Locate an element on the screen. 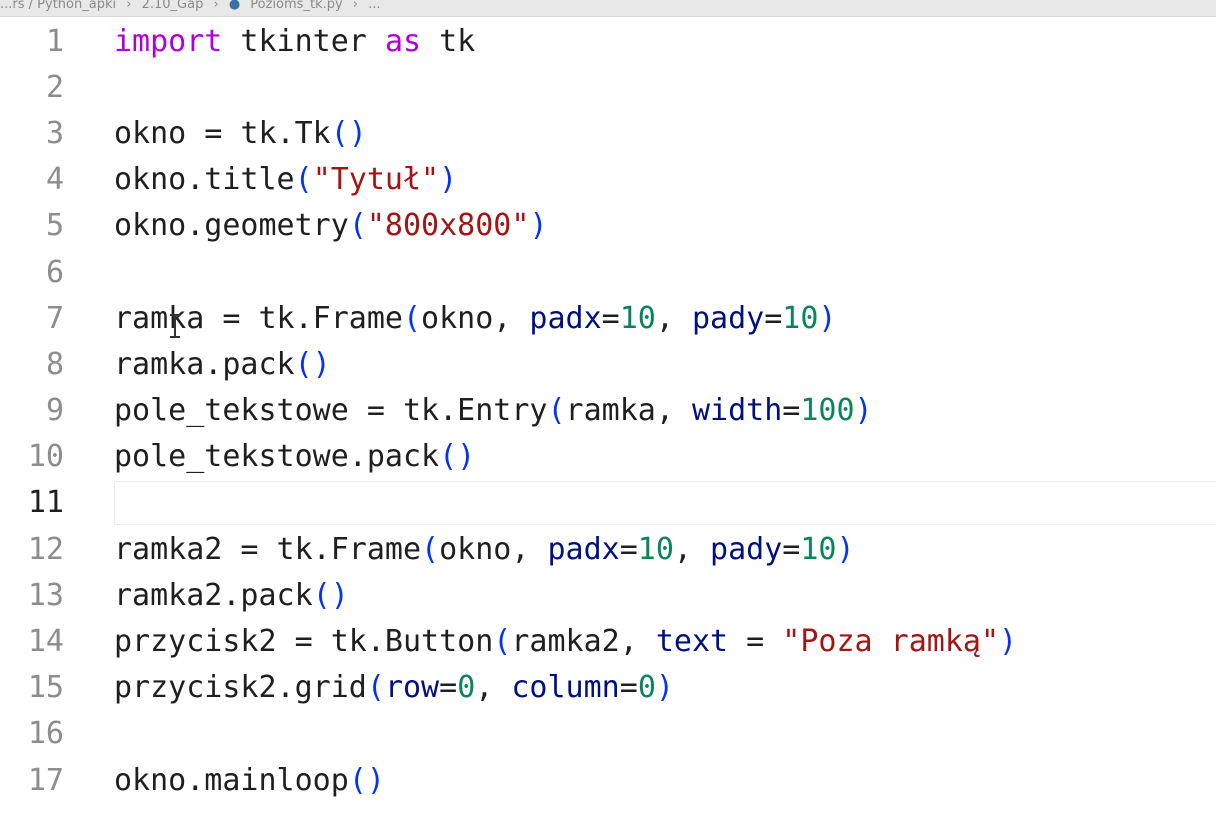  line-number: 15 is located at coordinates (45, 688).